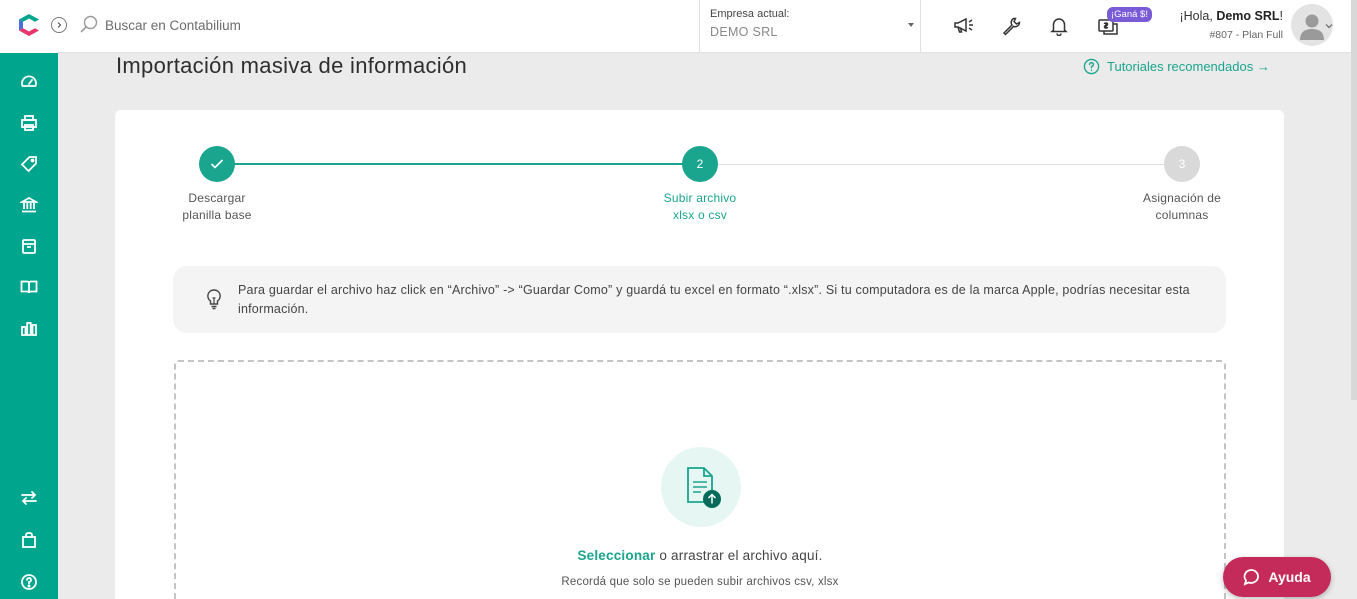 The image size is (1357, 599). I want to click on upload-illustration, so click(701, 487).